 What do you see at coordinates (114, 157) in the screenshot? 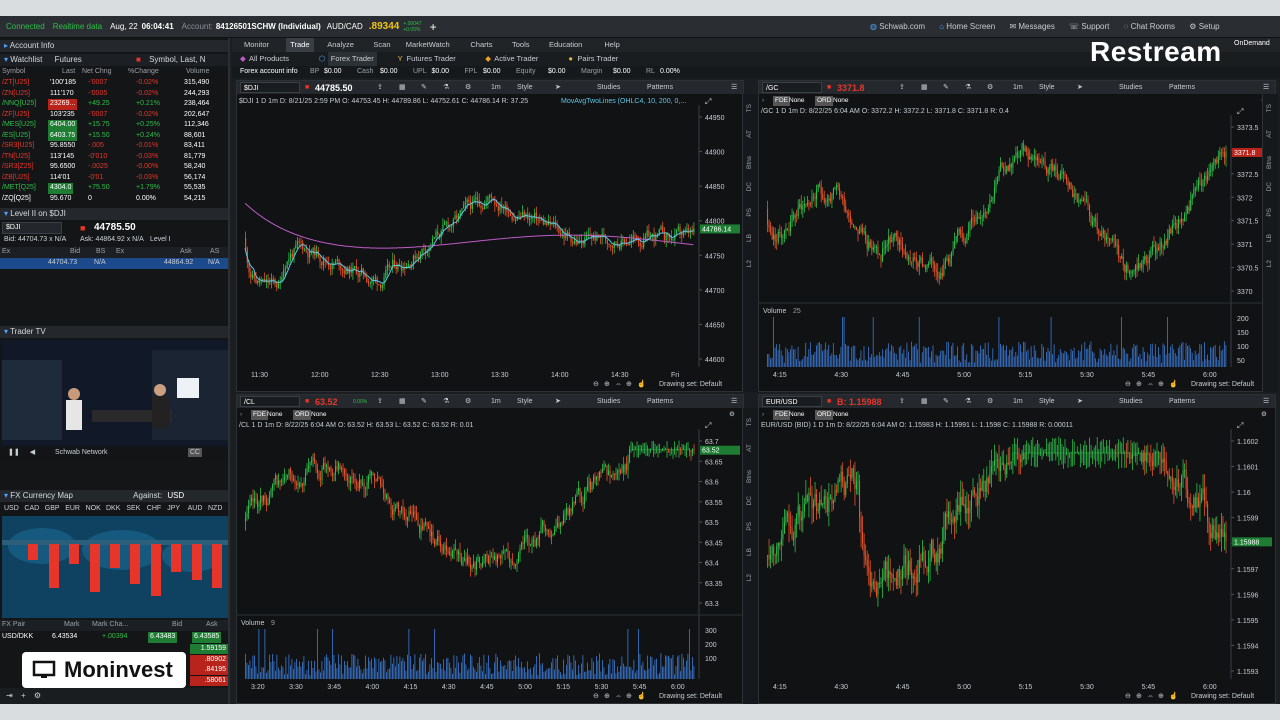
I see `watchlist-row: /TN[U25] 113'145 -0'010 -0.03% 81,779` at bounding box center [114, 157].